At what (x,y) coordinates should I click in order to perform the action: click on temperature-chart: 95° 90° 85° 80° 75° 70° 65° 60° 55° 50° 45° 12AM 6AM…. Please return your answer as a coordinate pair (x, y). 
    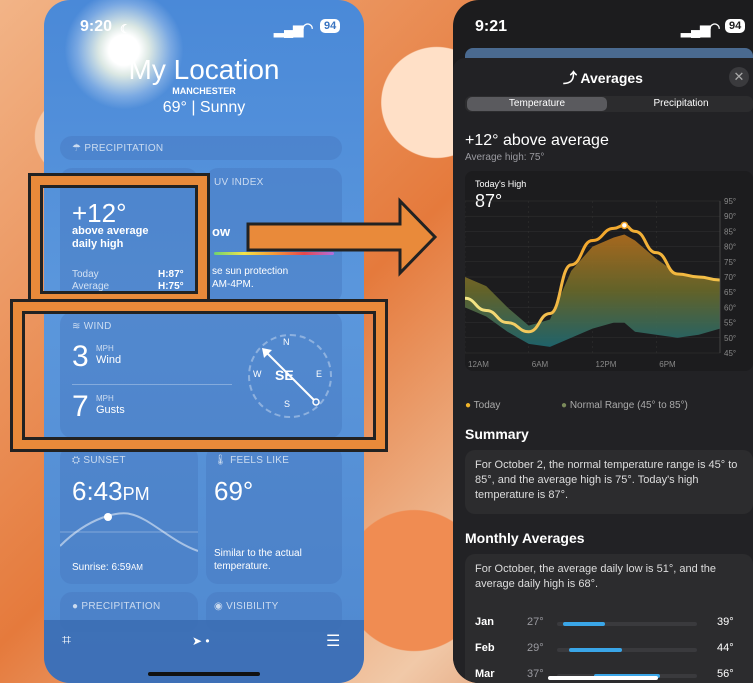
    Looking at the image, I should click on (600, 283).